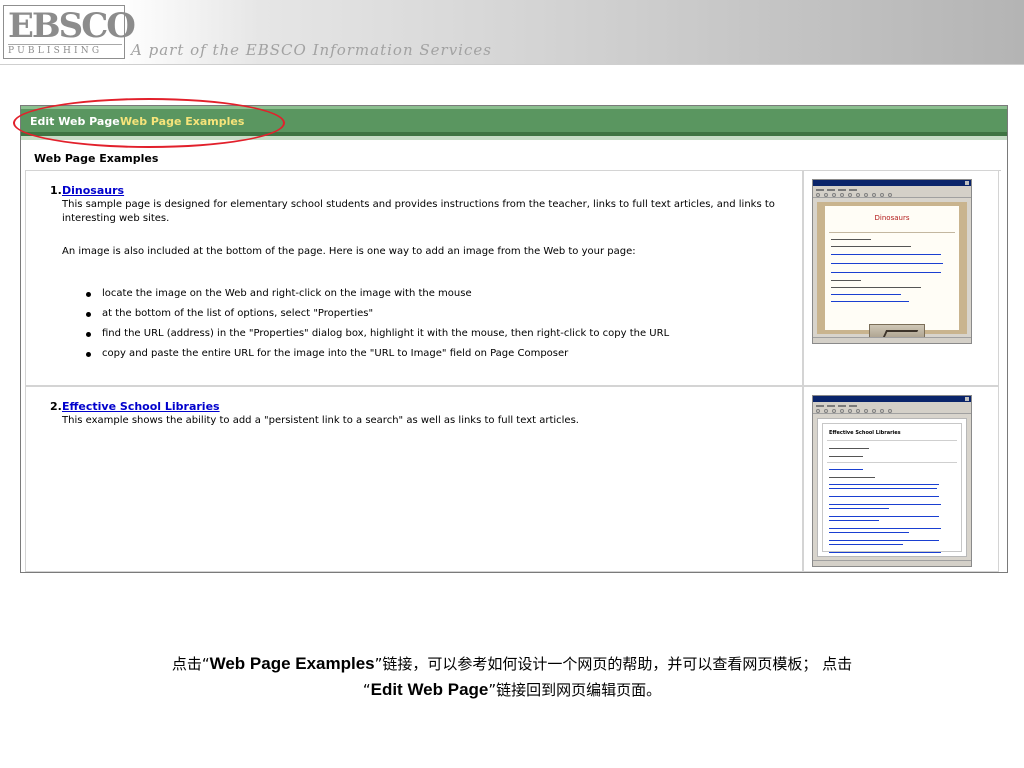  What do you see at coordinates (96, 158) in the screenshot?
I see `page-title: Web Page Examples` at bounding box center [96, 158].